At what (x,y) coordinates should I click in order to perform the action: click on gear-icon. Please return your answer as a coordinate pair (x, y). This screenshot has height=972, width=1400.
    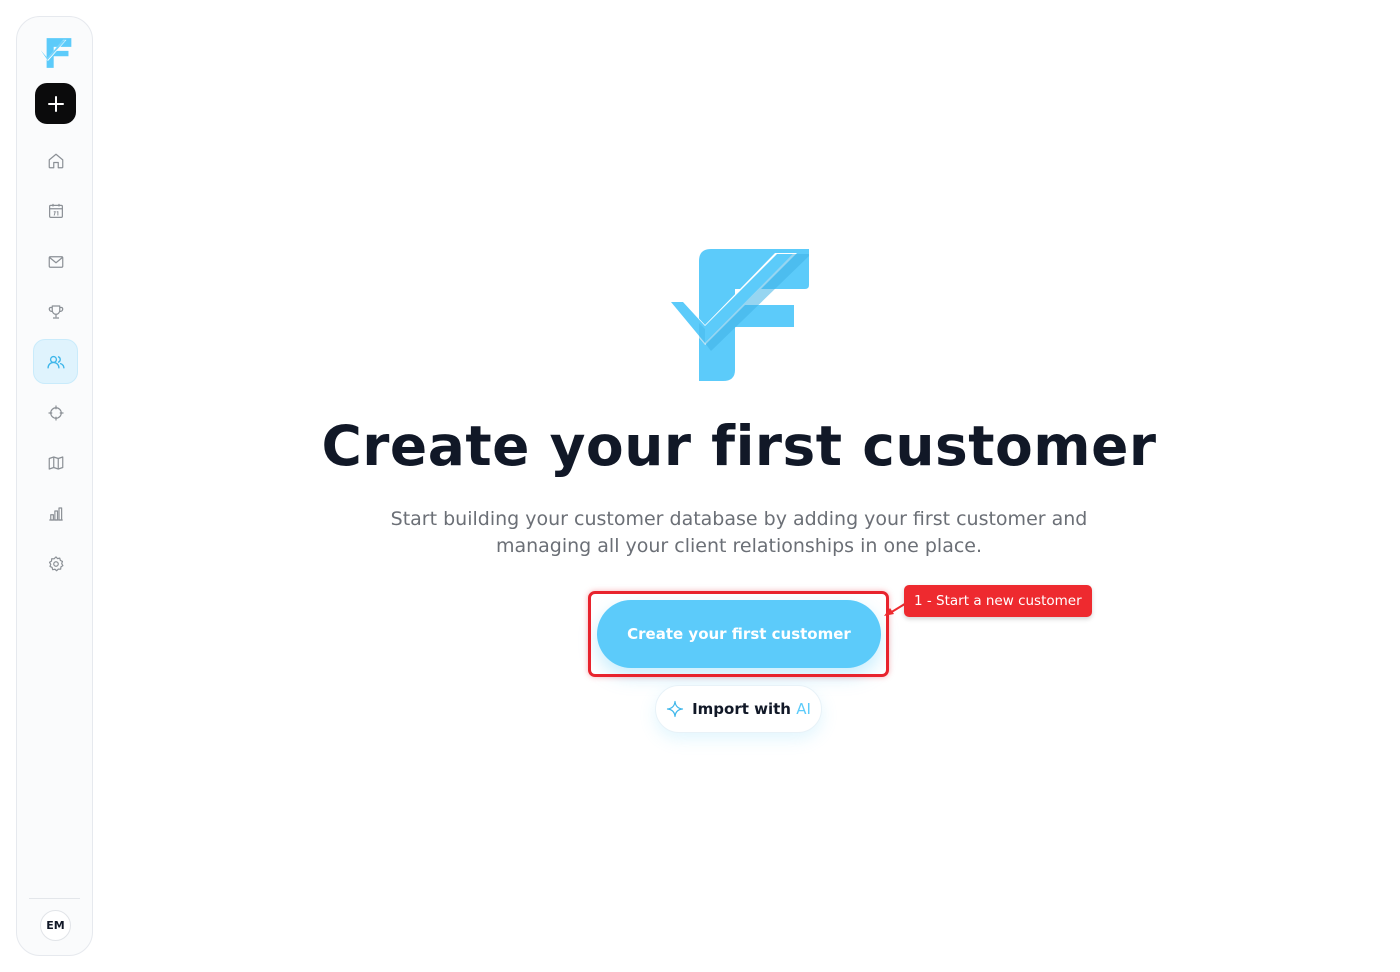
    Looking at the image, I should click on (55, 563).